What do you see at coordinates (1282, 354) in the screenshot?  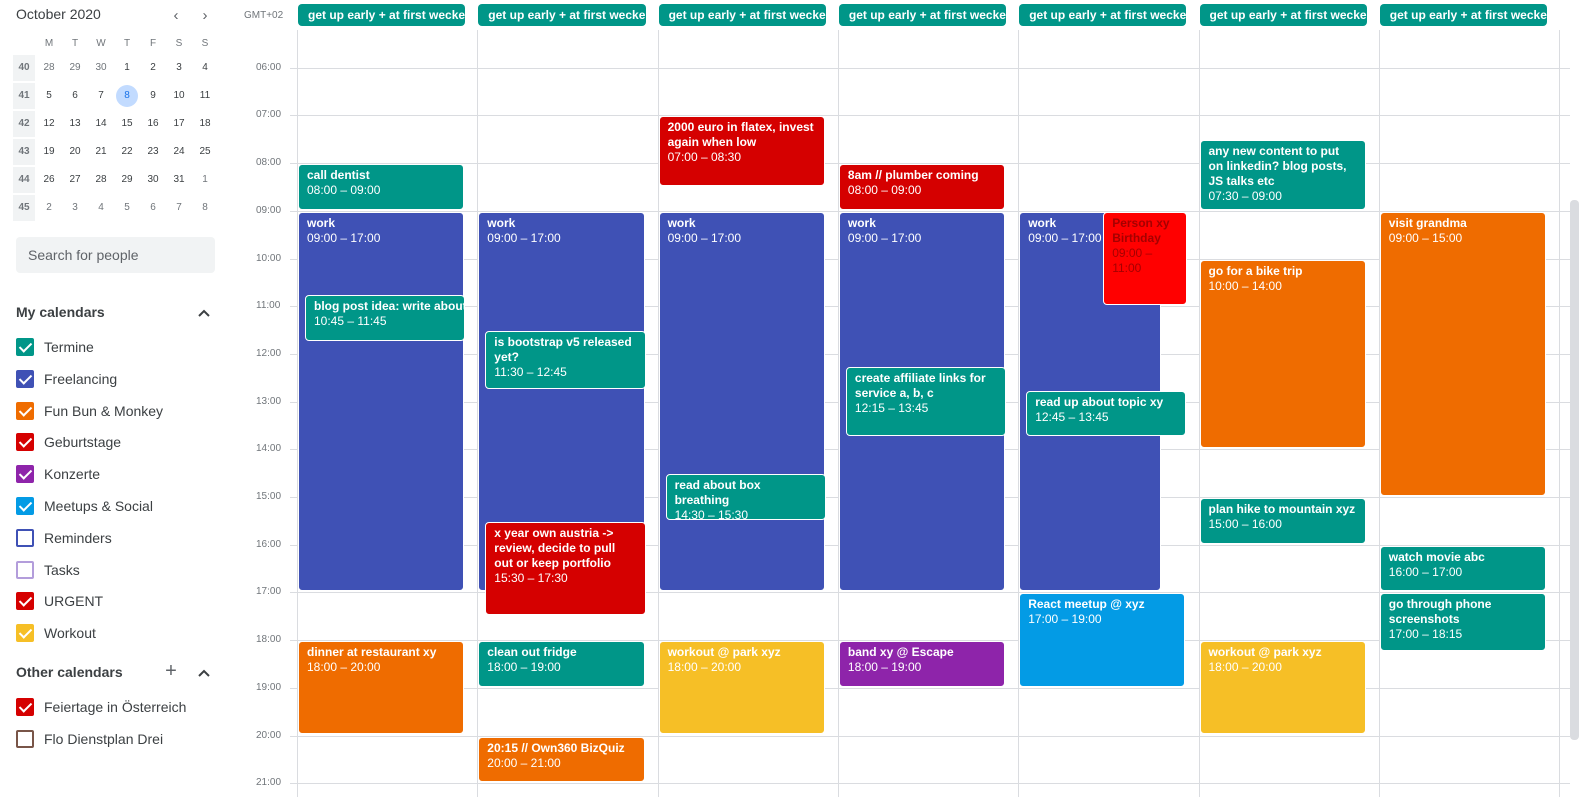 I see `calendar-event: go for a bike trip 10:00 – 14:00` at bounding box center [1282, 354].